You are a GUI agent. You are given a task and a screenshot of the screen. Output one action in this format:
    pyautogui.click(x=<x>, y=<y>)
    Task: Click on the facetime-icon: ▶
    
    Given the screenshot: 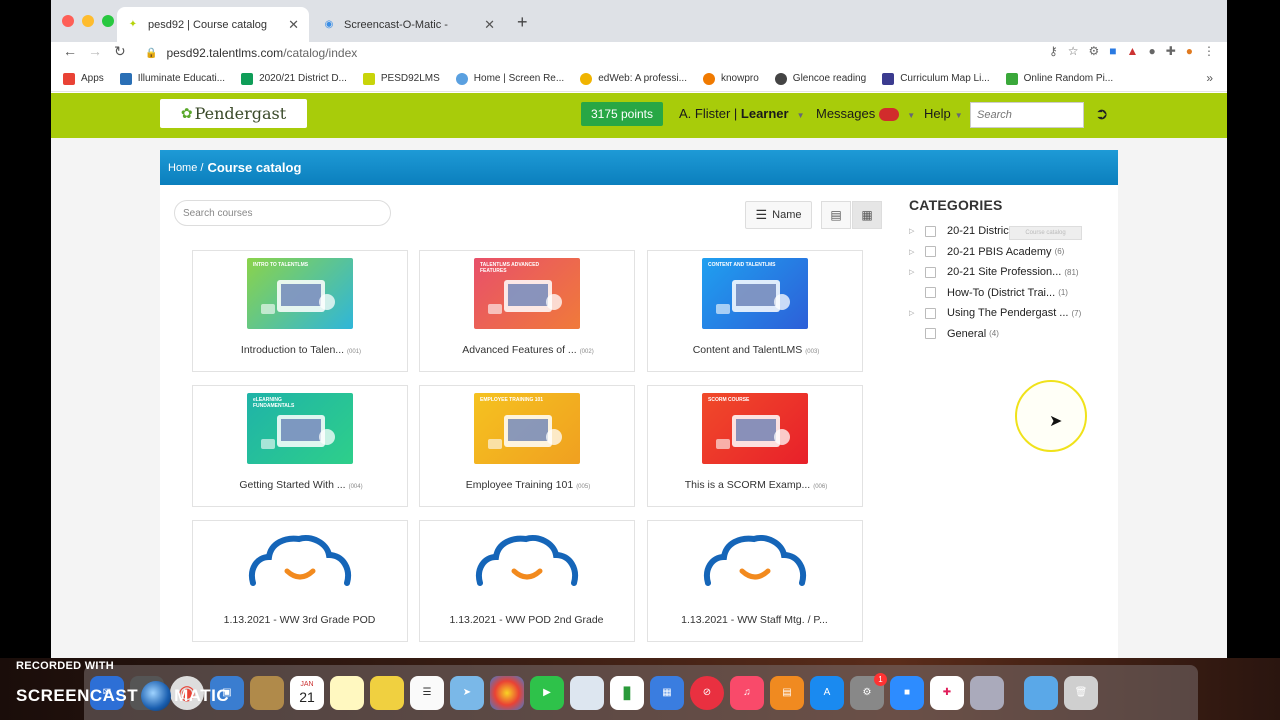 What is the action you would take?
    pyautogui.click(x=547, y=692)
    